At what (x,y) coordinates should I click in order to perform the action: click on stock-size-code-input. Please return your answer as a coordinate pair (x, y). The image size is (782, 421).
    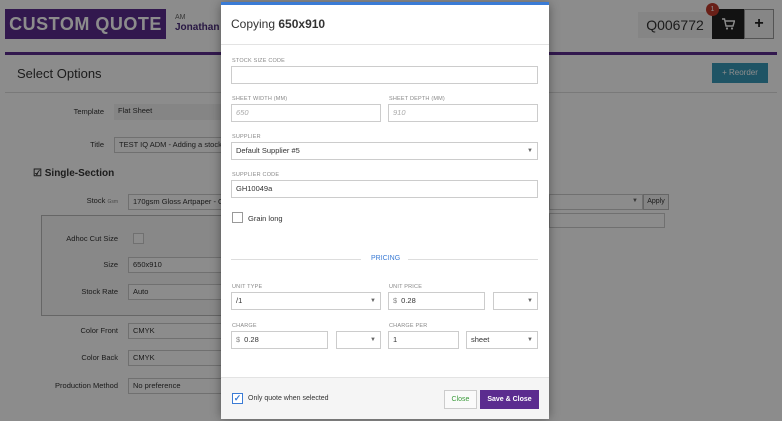
    Looking at the image, I should click on (384, 75).